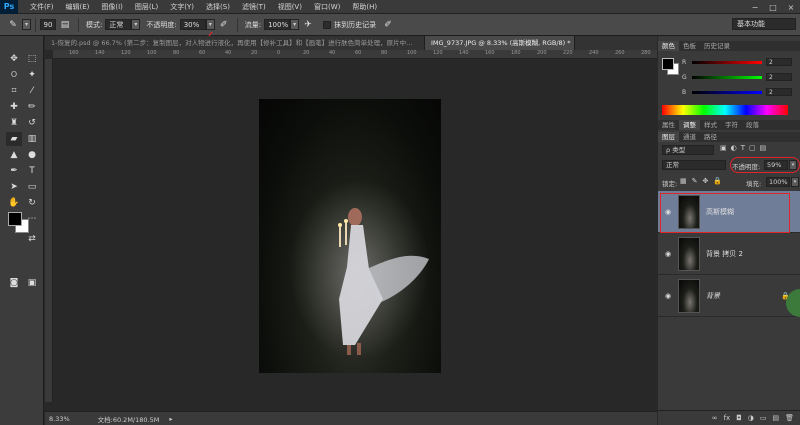 This screenshot has height=425, width=800. Describe the element at coordinates (695, 181) in the screenshot. I see `lock-pixels-icon: ✎` at that location.